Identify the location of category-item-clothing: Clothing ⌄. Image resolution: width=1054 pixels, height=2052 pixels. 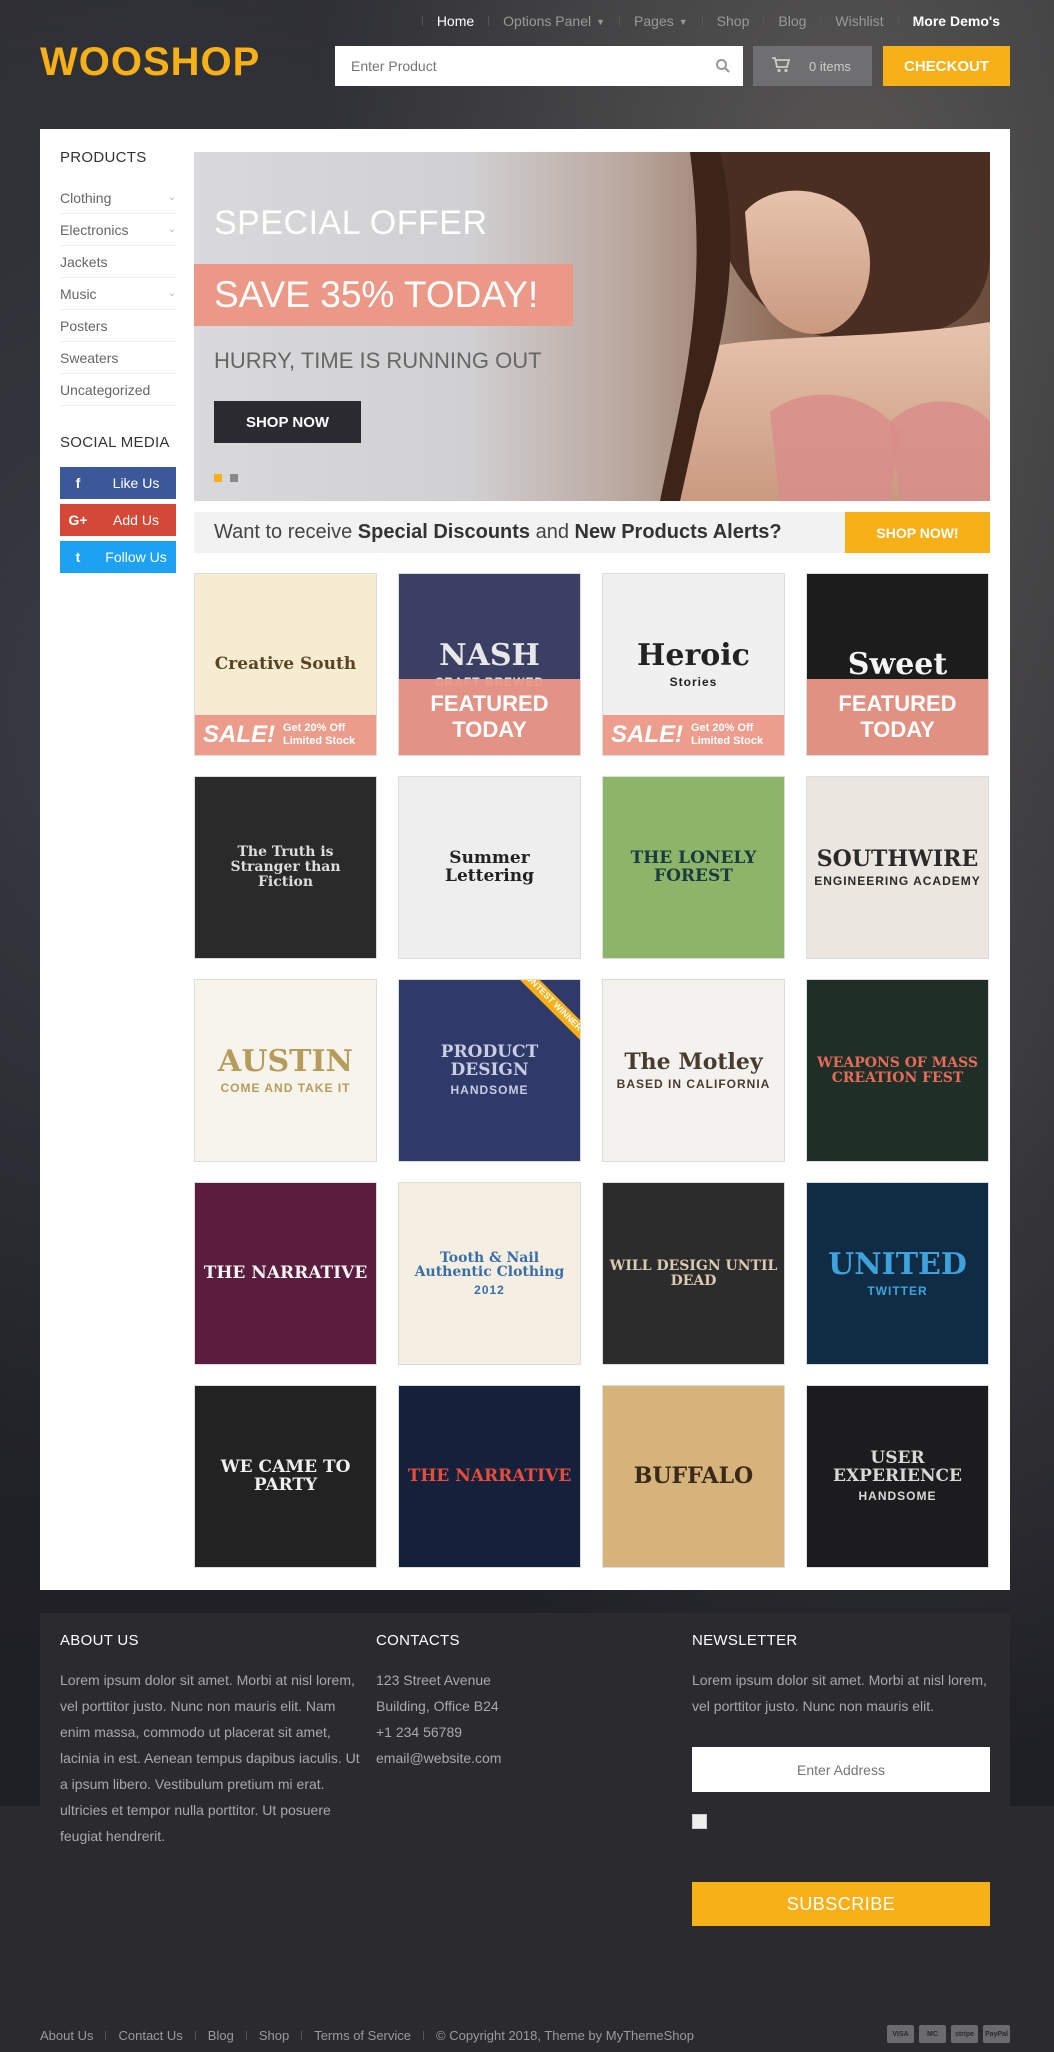
(118, 198).